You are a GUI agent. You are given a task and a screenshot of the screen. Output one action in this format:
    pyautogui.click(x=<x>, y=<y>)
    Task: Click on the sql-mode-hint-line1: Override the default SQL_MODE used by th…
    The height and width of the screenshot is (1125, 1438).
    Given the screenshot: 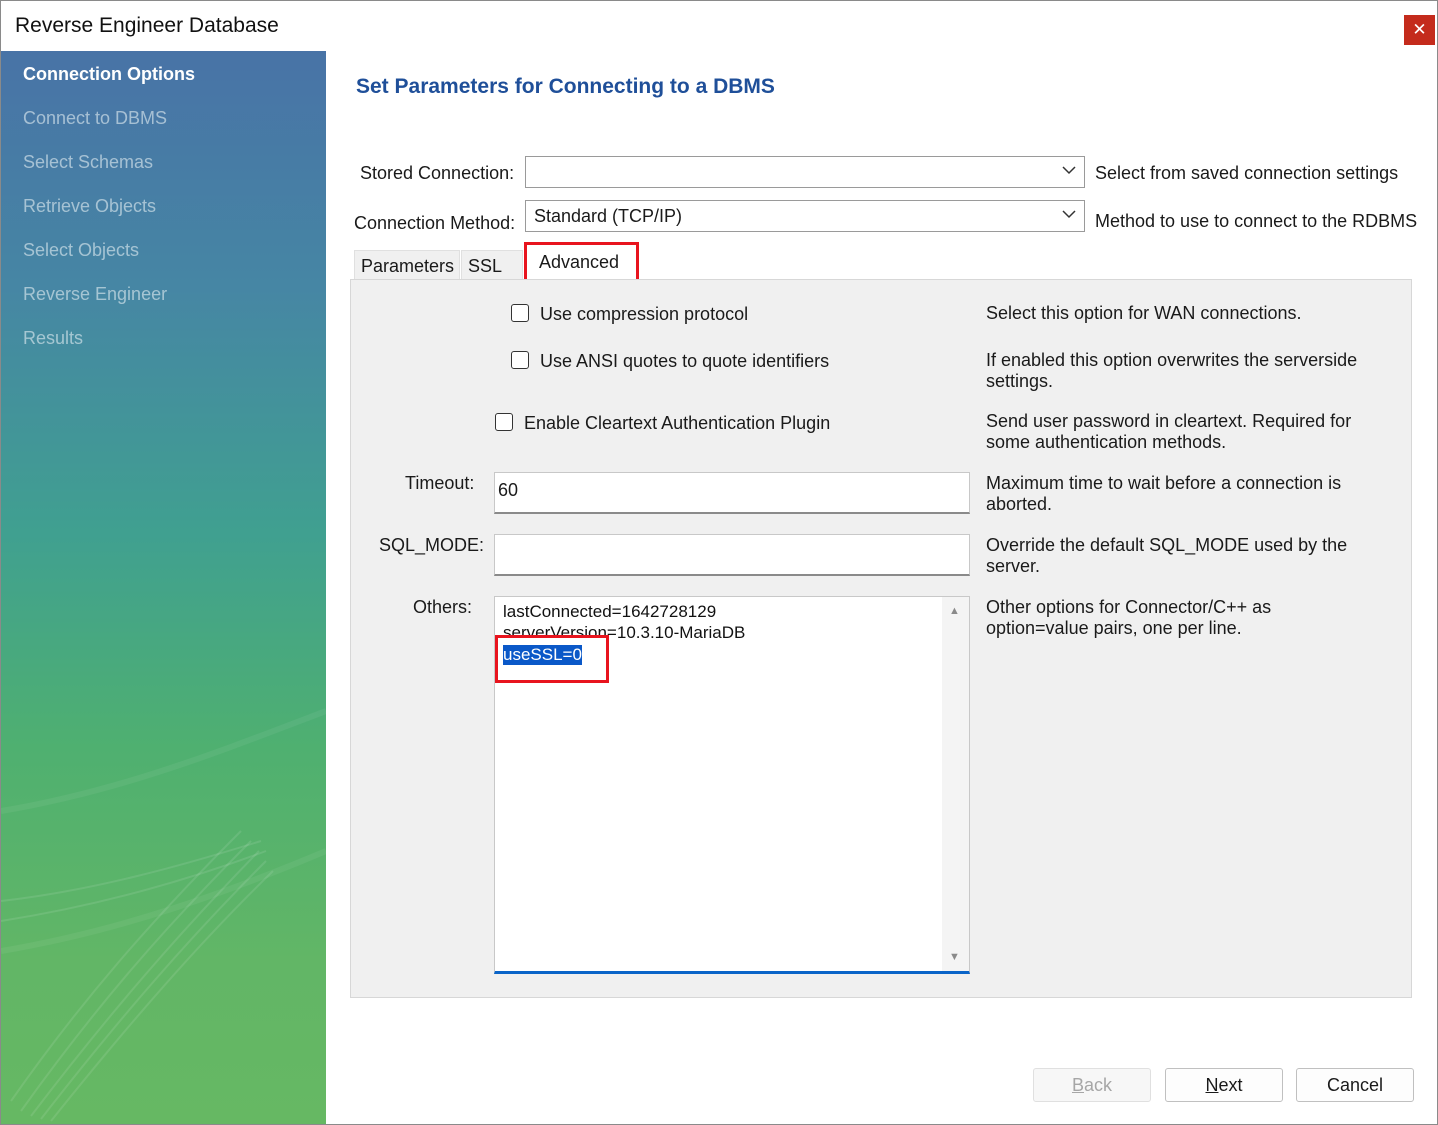 What is the action you would take?
    pyautogui.click(x=1167, y=545)
    